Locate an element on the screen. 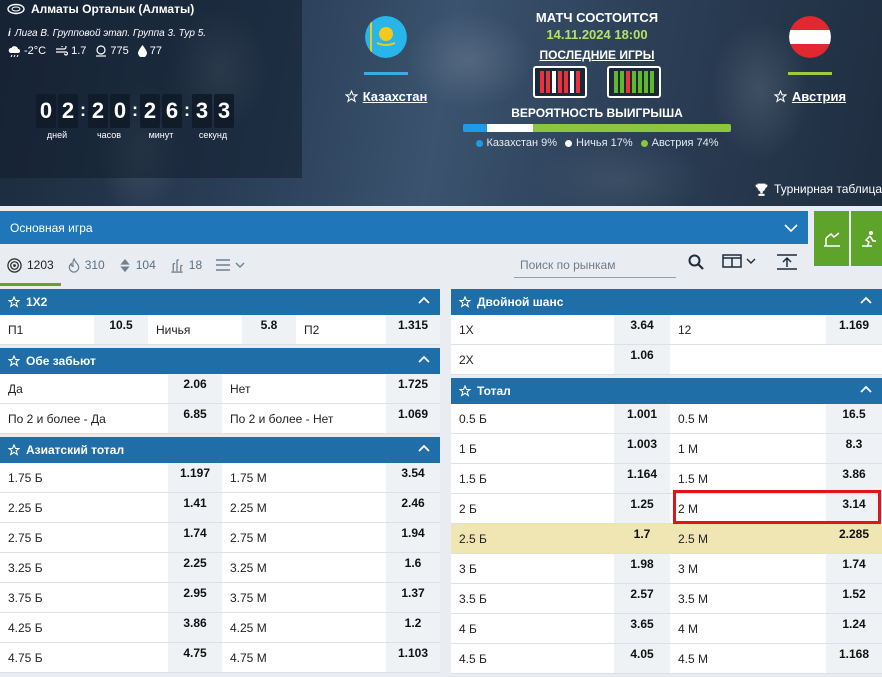 Image resolution: width=882 pixels, height=677 pixels. last-games-link: ПОСЛЕДНИЕ ИГРЫ is located at coordinates (597, 55).